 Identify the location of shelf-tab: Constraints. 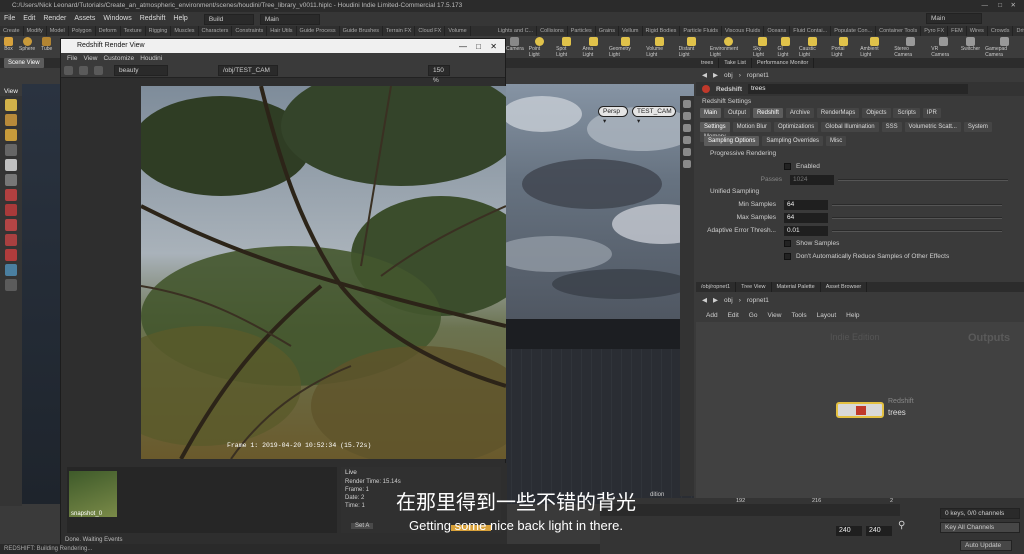
(250, 31).